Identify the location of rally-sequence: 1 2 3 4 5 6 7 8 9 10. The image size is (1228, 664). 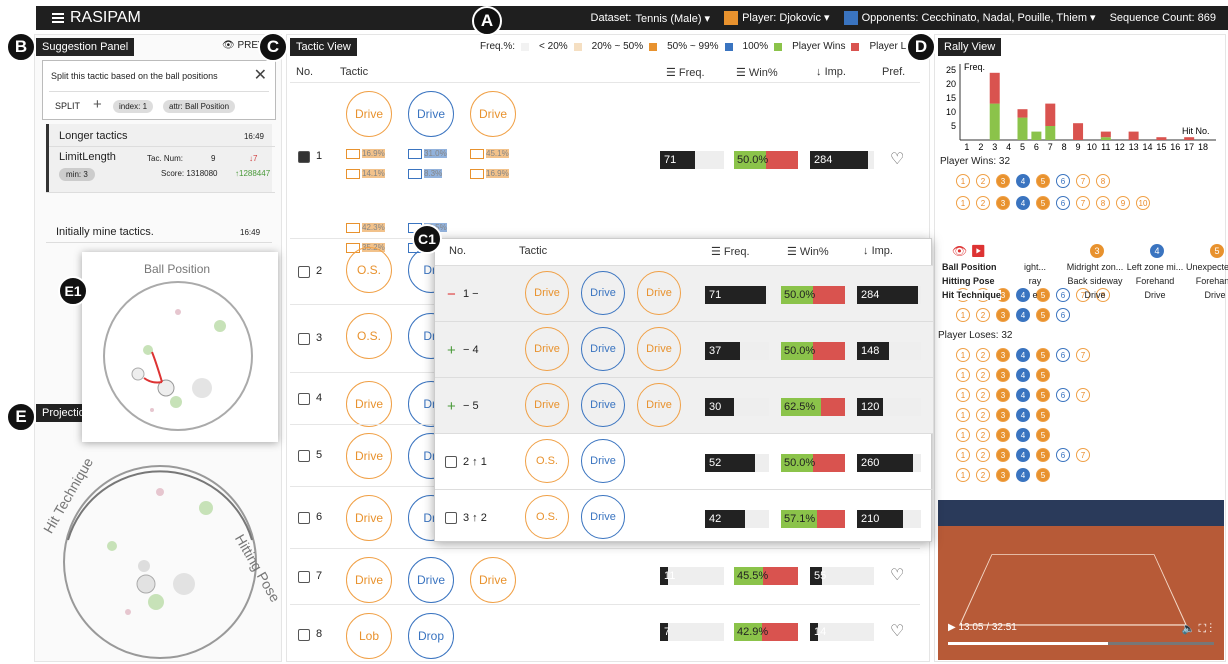
(1056, 204).